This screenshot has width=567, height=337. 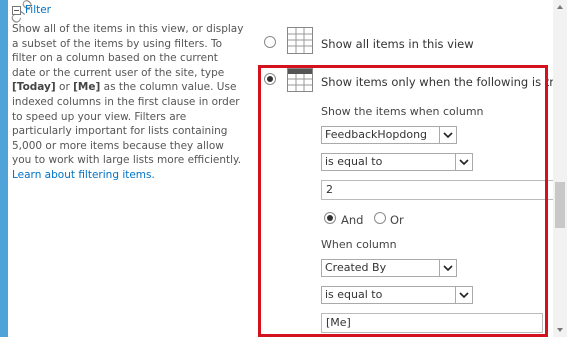 What do you see at coordinates (38, 10) in the screenshot?
I see `section-title: Filter` at bounding box center [38, 10].